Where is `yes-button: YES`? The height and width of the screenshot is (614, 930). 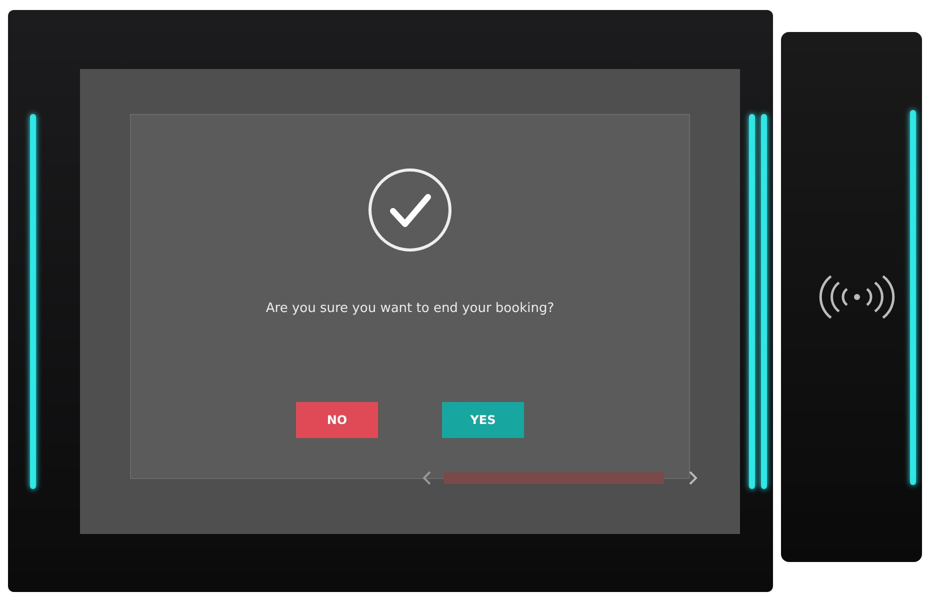
yes-button: YES is located at coordinates (483, 420).